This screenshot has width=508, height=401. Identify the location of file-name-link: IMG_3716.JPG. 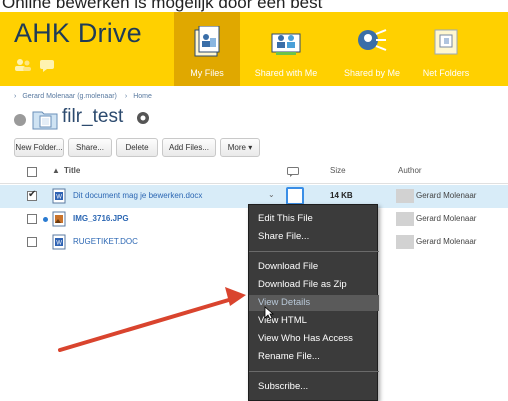
(101, 218).